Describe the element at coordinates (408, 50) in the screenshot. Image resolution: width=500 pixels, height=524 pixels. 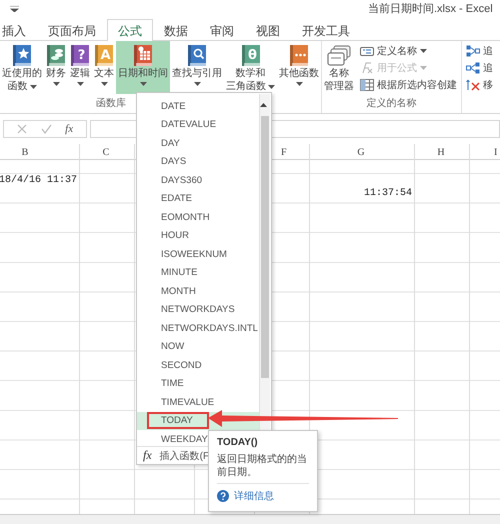
I see `ribbon-command: 定义名称` at that location.